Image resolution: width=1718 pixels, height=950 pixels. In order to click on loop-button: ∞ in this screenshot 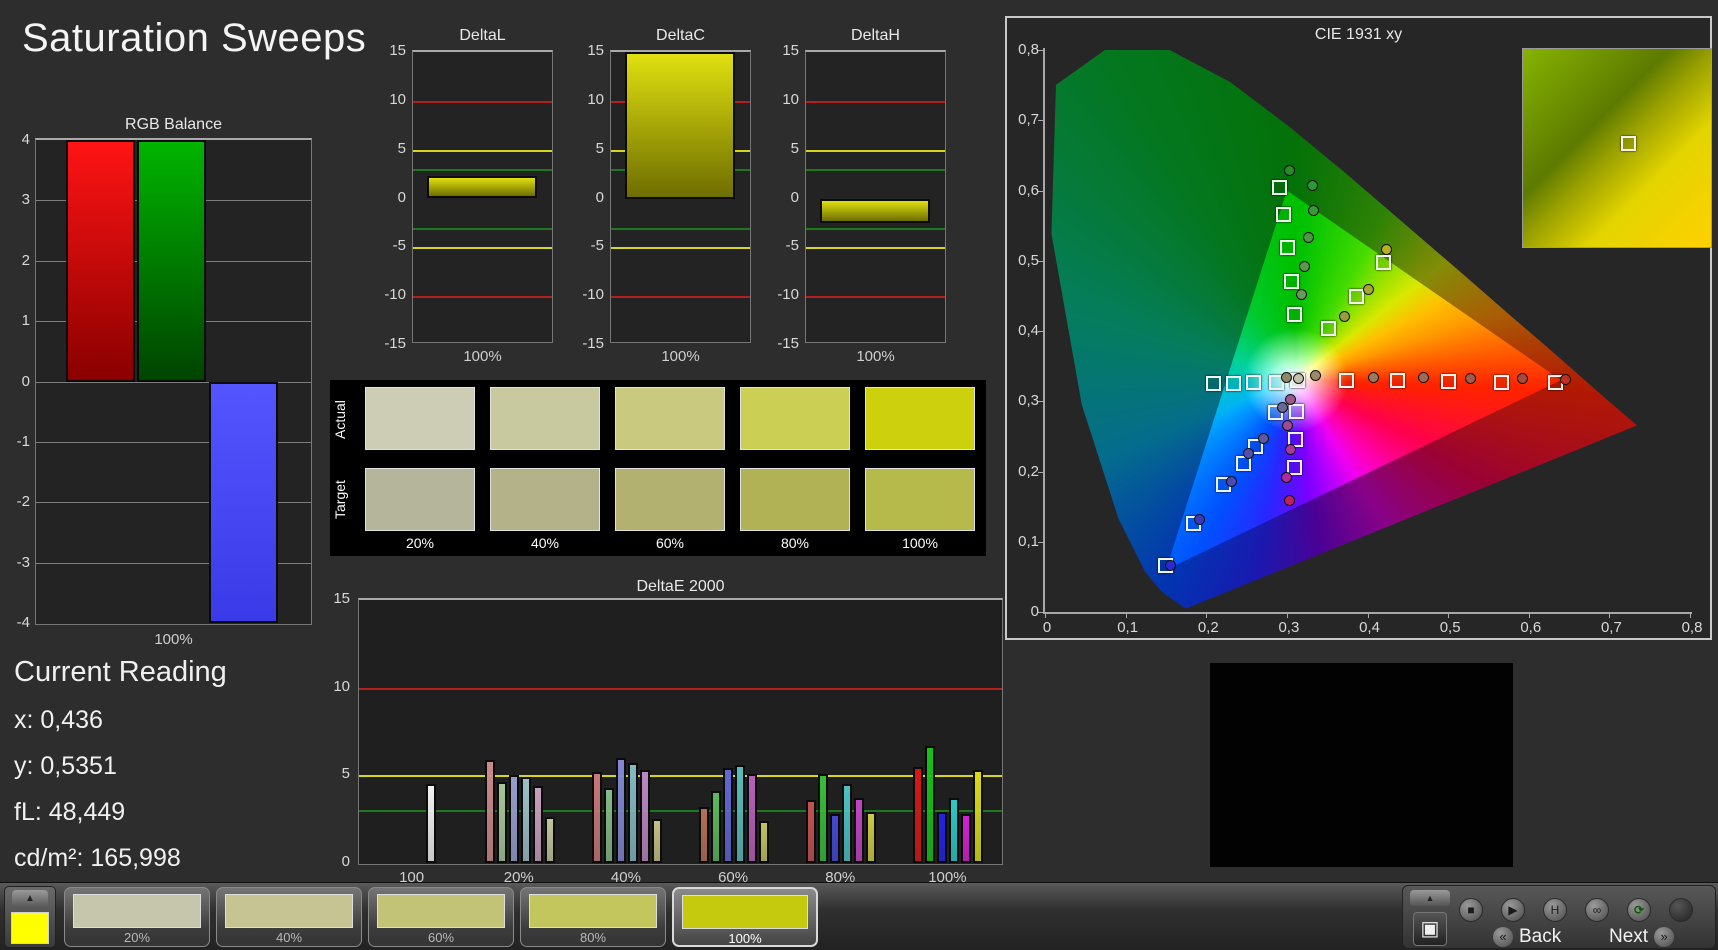, I will do `click(1597, 910)`.